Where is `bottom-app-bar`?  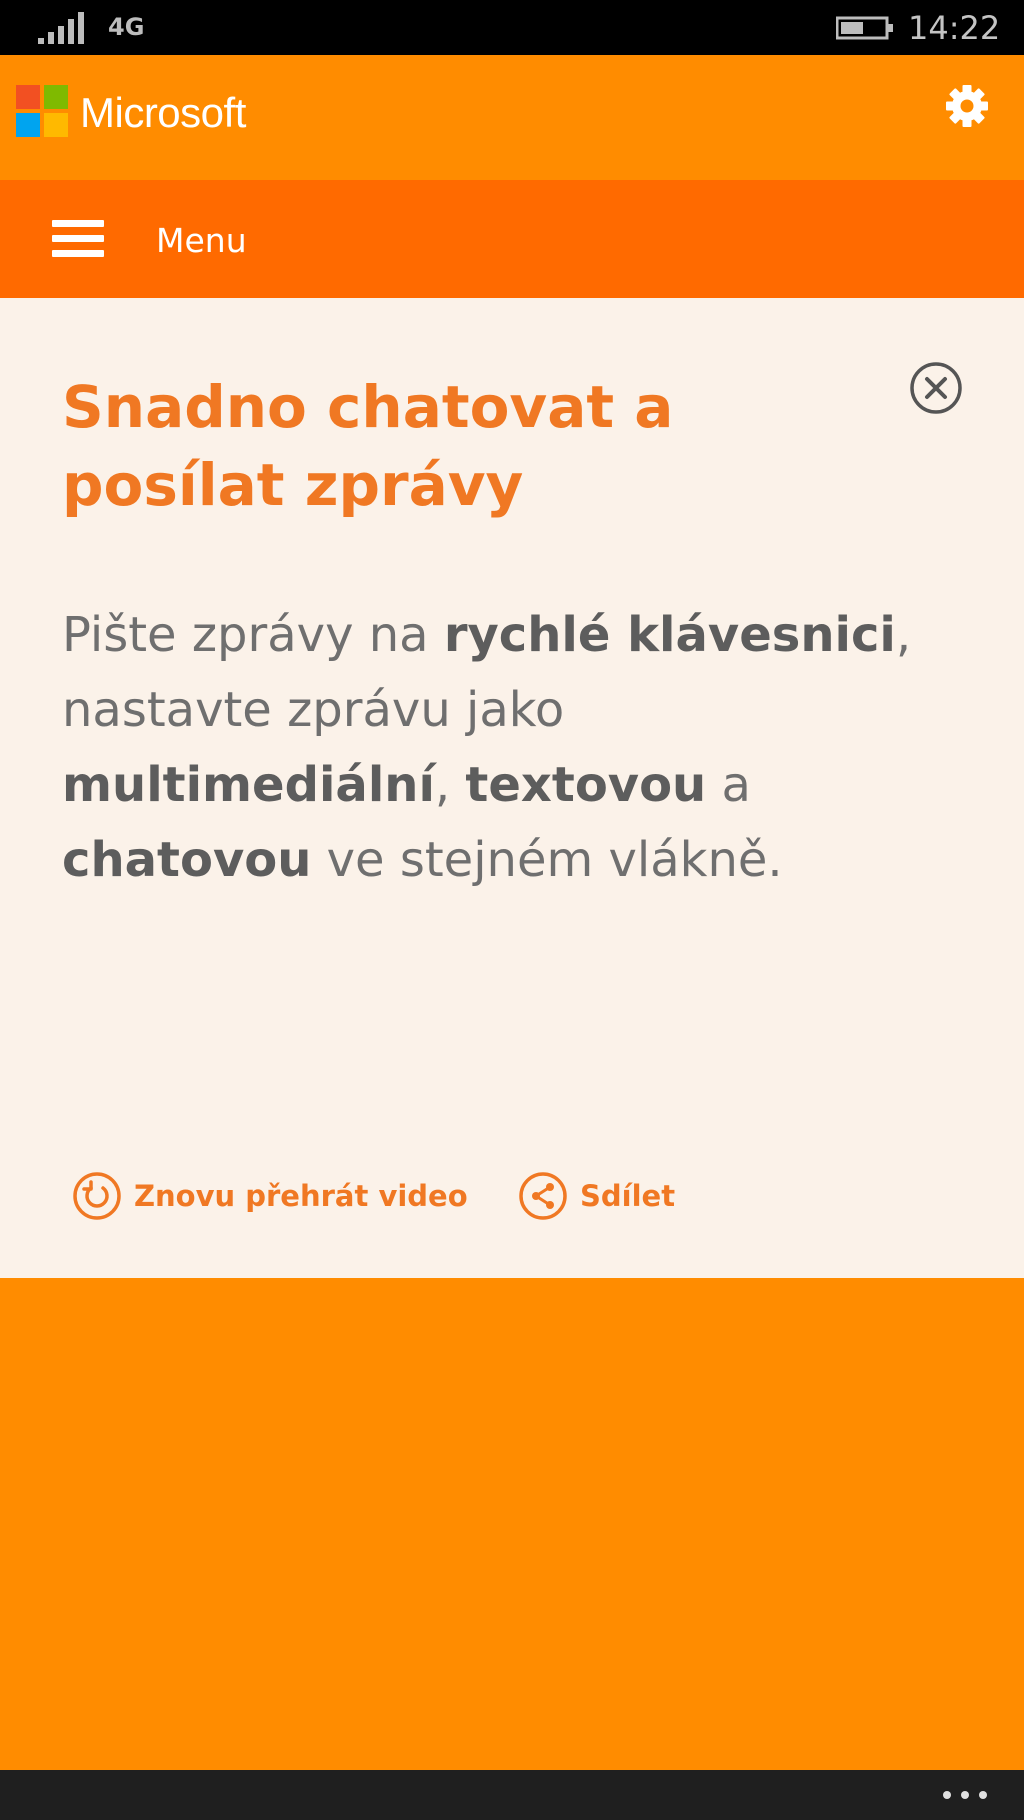 bottom-app-bar is located at coordinates (512, 1795).